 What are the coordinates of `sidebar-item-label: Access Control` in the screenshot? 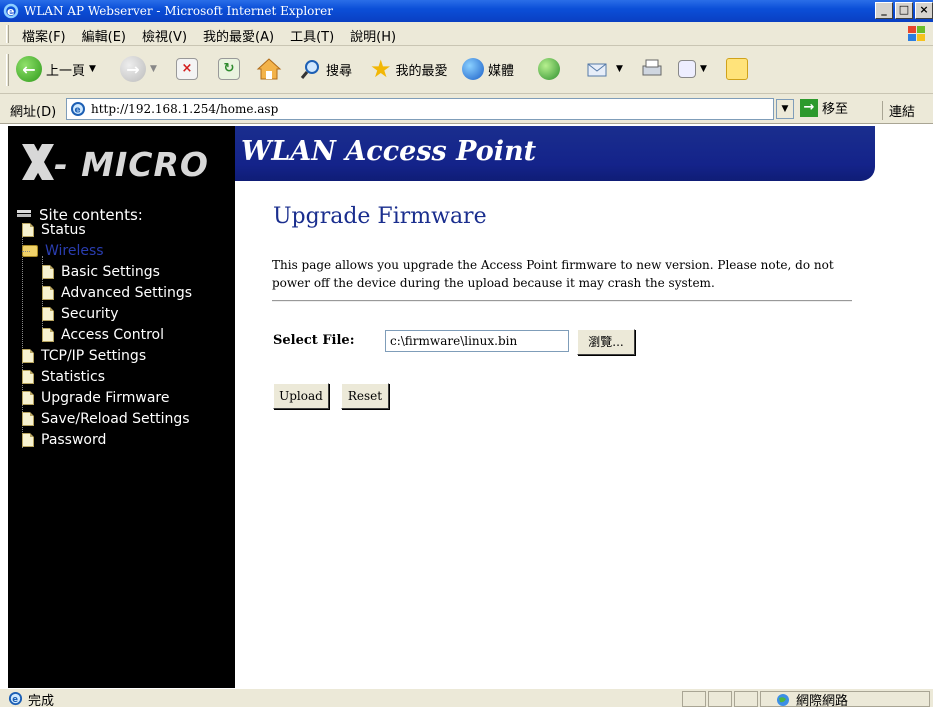 It's located at (112, 335).